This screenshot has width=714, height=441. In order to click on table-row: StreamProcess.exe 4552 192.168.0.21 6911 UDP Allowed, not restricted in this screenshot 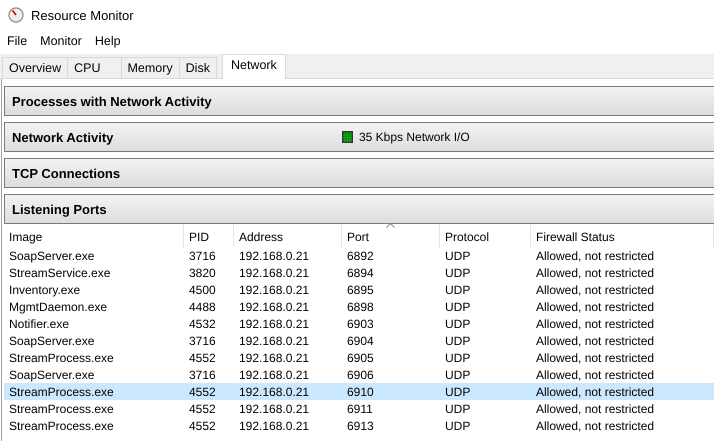, I will do `click(359, 408)`.